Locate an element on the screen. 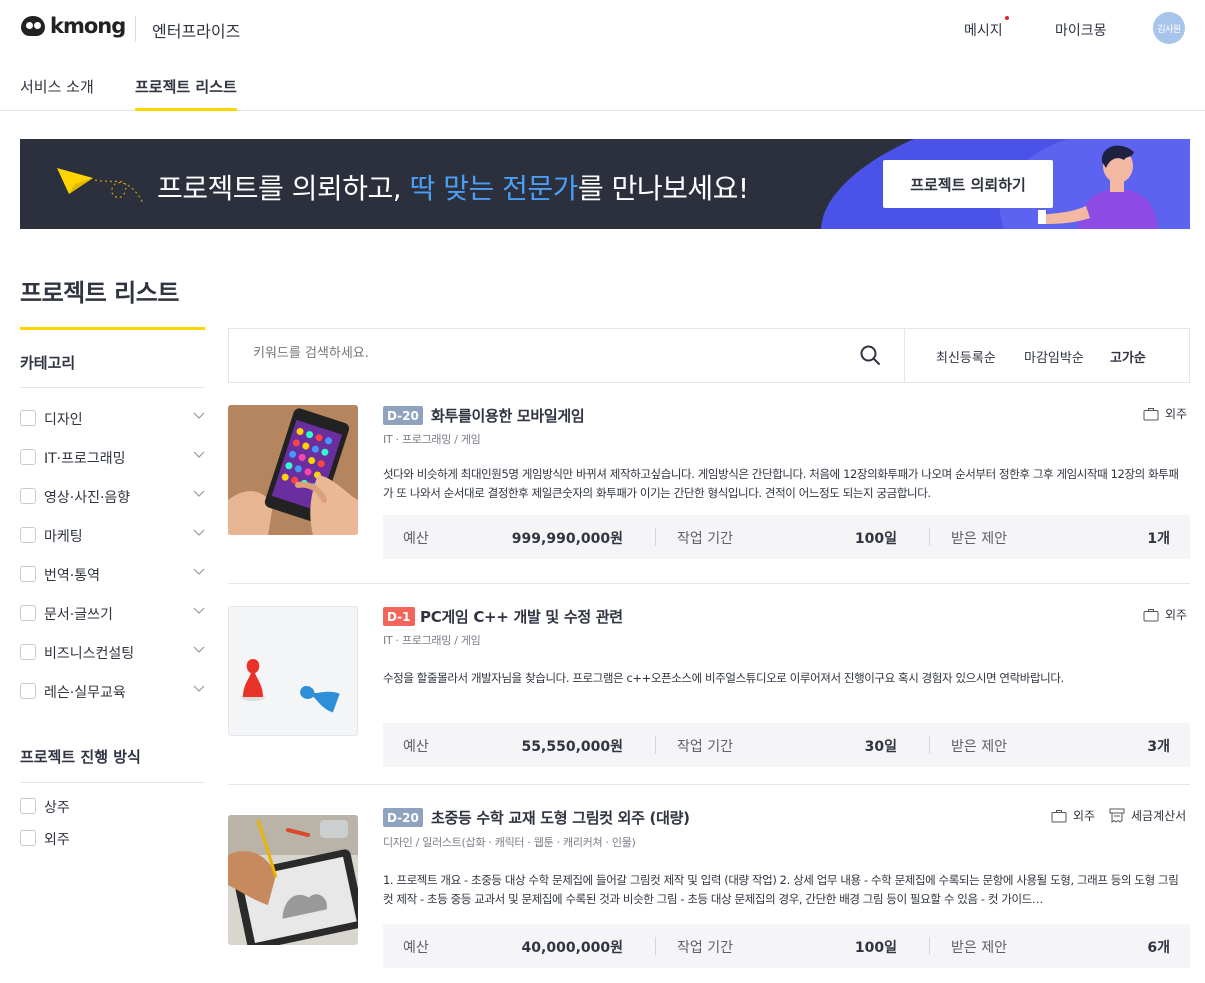  category-item-lesson: 레슨·실무교육 is located at coordinates (112, 692).